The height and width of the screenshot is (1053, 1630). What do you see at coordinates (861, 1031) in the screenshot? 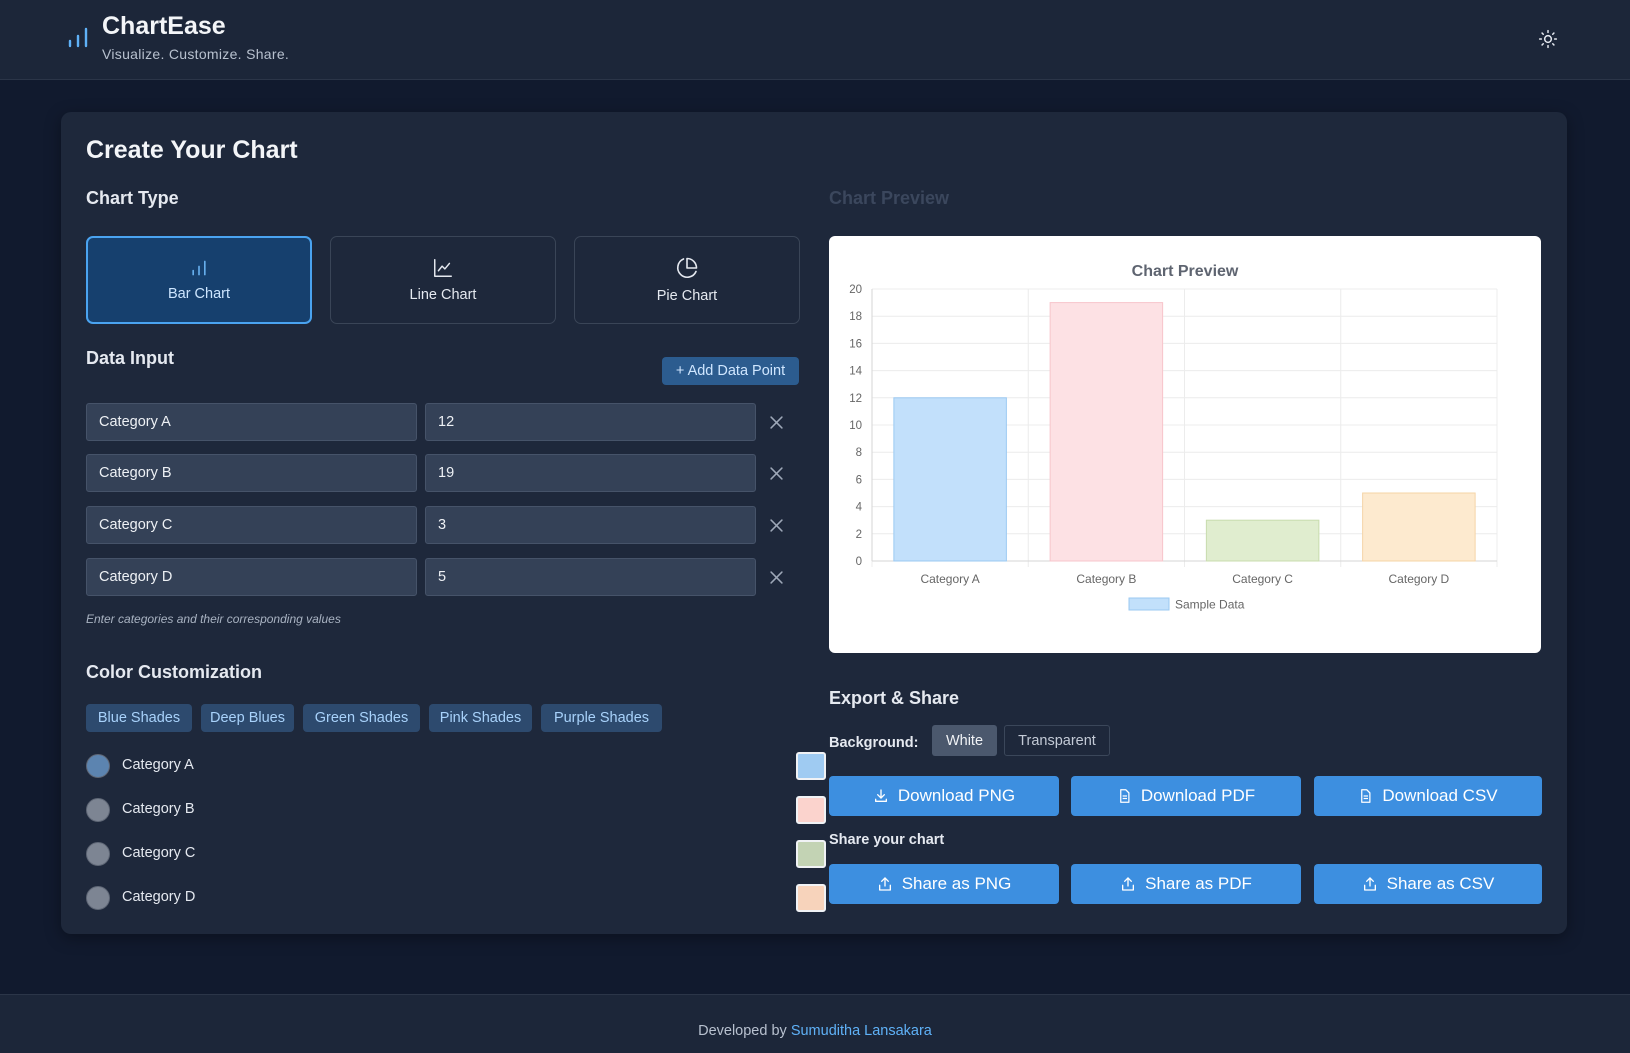
I see `author-link: Sumuditha Lansakara` at bounding box center [861, 1031].